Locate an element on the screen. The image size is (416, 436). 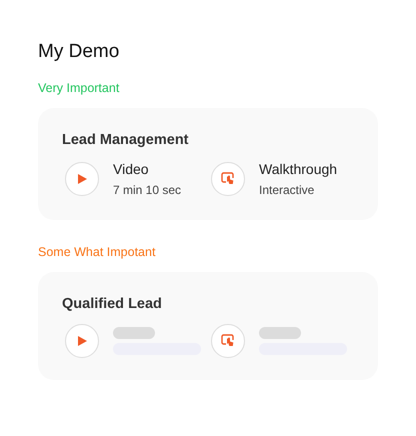
item-detail: 7 min 10 sec is located at coordinates (147, 190).